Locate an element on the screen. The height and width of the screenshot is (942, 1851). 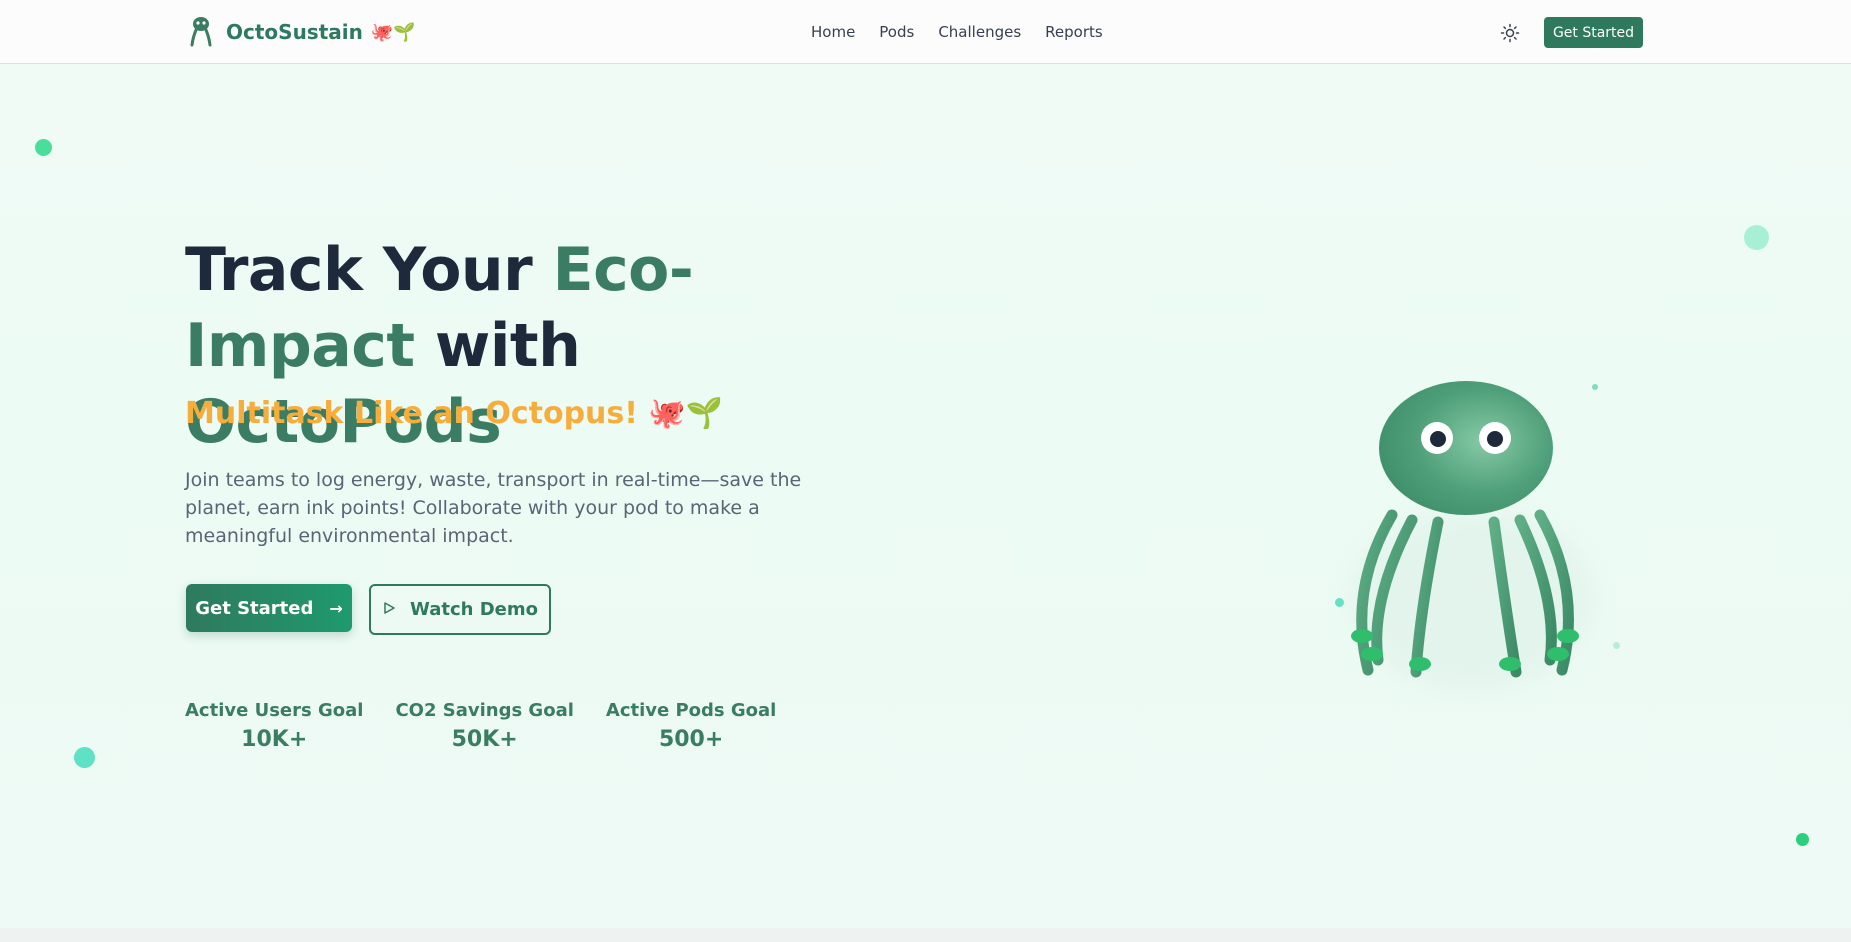
stat-co2-savings: CO2 Savings Goal 50K+ is located at coordinates (484, 726).